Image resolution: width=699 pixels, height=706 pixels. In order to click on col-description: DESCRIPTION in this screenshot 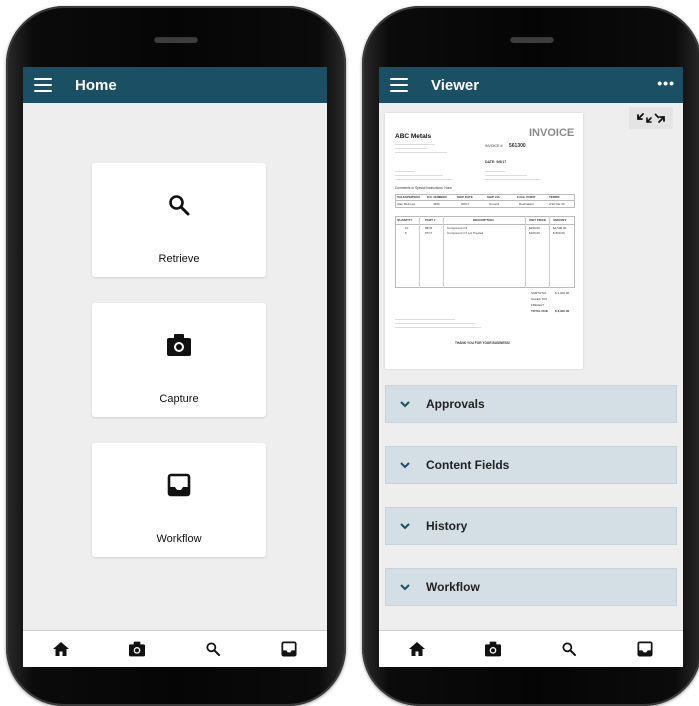, I will do `click(483, 220)`.